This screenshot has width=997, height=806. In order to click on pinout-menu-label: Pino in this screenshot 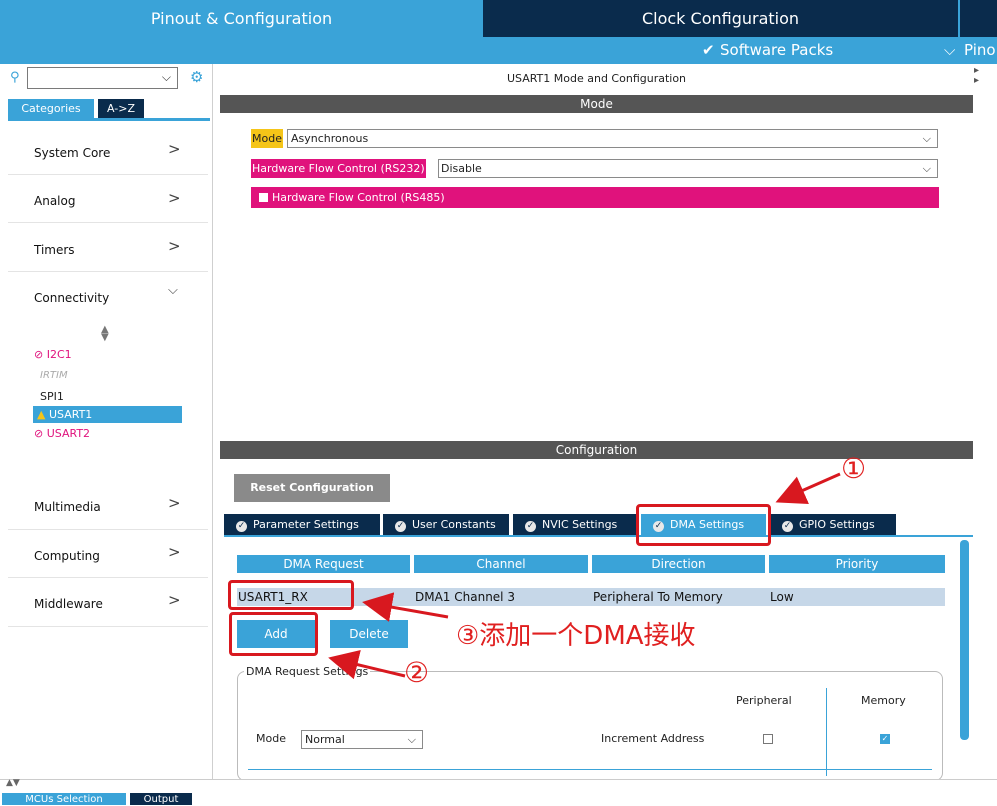, I will do `click(980, 50)`.